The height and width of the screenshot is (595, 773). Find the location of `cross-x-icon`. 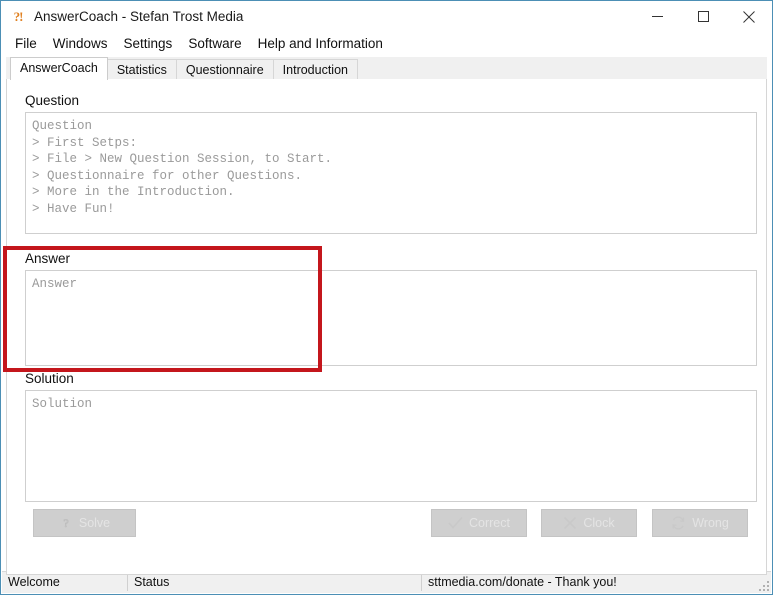

cross-x-icon is located at coordinates (570, 523).